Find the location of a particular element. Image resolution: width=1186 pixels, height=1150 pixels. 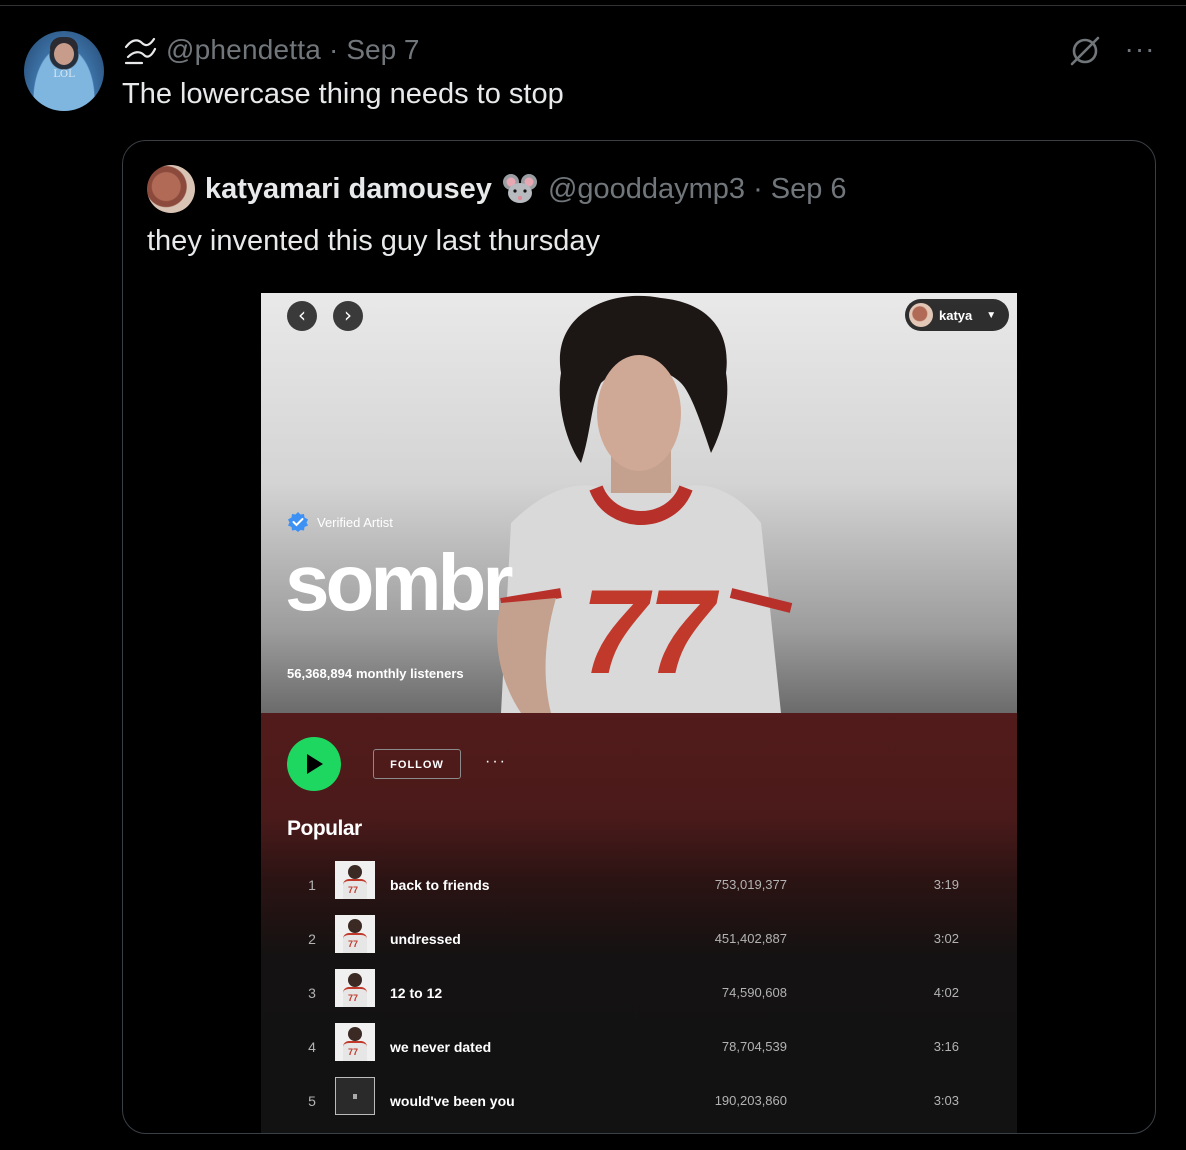

track-number: 4 is located at coordinates (312, 1047).